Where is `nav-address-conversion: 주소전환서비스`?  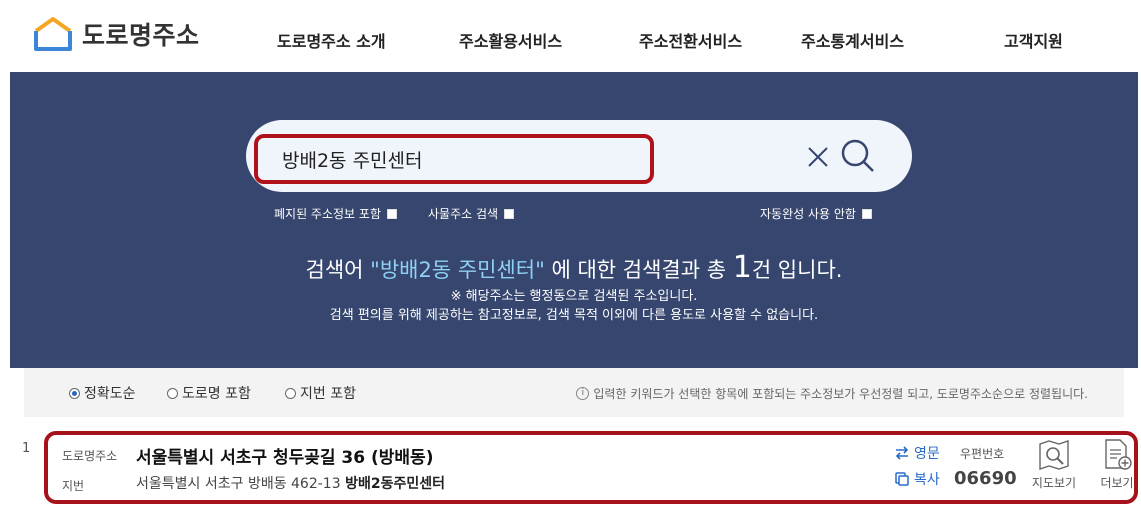
nav-address-conversion: 주소전환서비스 is located at coordinates (690, 40).